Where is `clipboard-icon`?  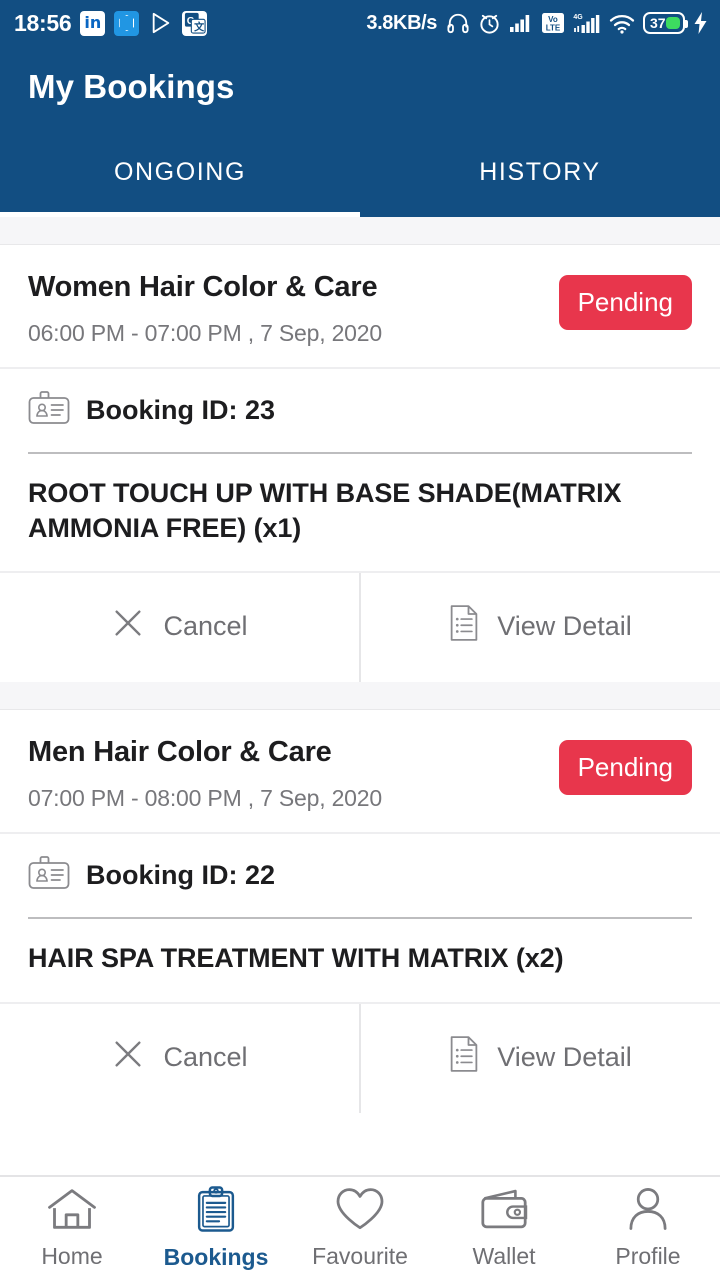
clipboard-icon is located at coordinates (216, 1211).